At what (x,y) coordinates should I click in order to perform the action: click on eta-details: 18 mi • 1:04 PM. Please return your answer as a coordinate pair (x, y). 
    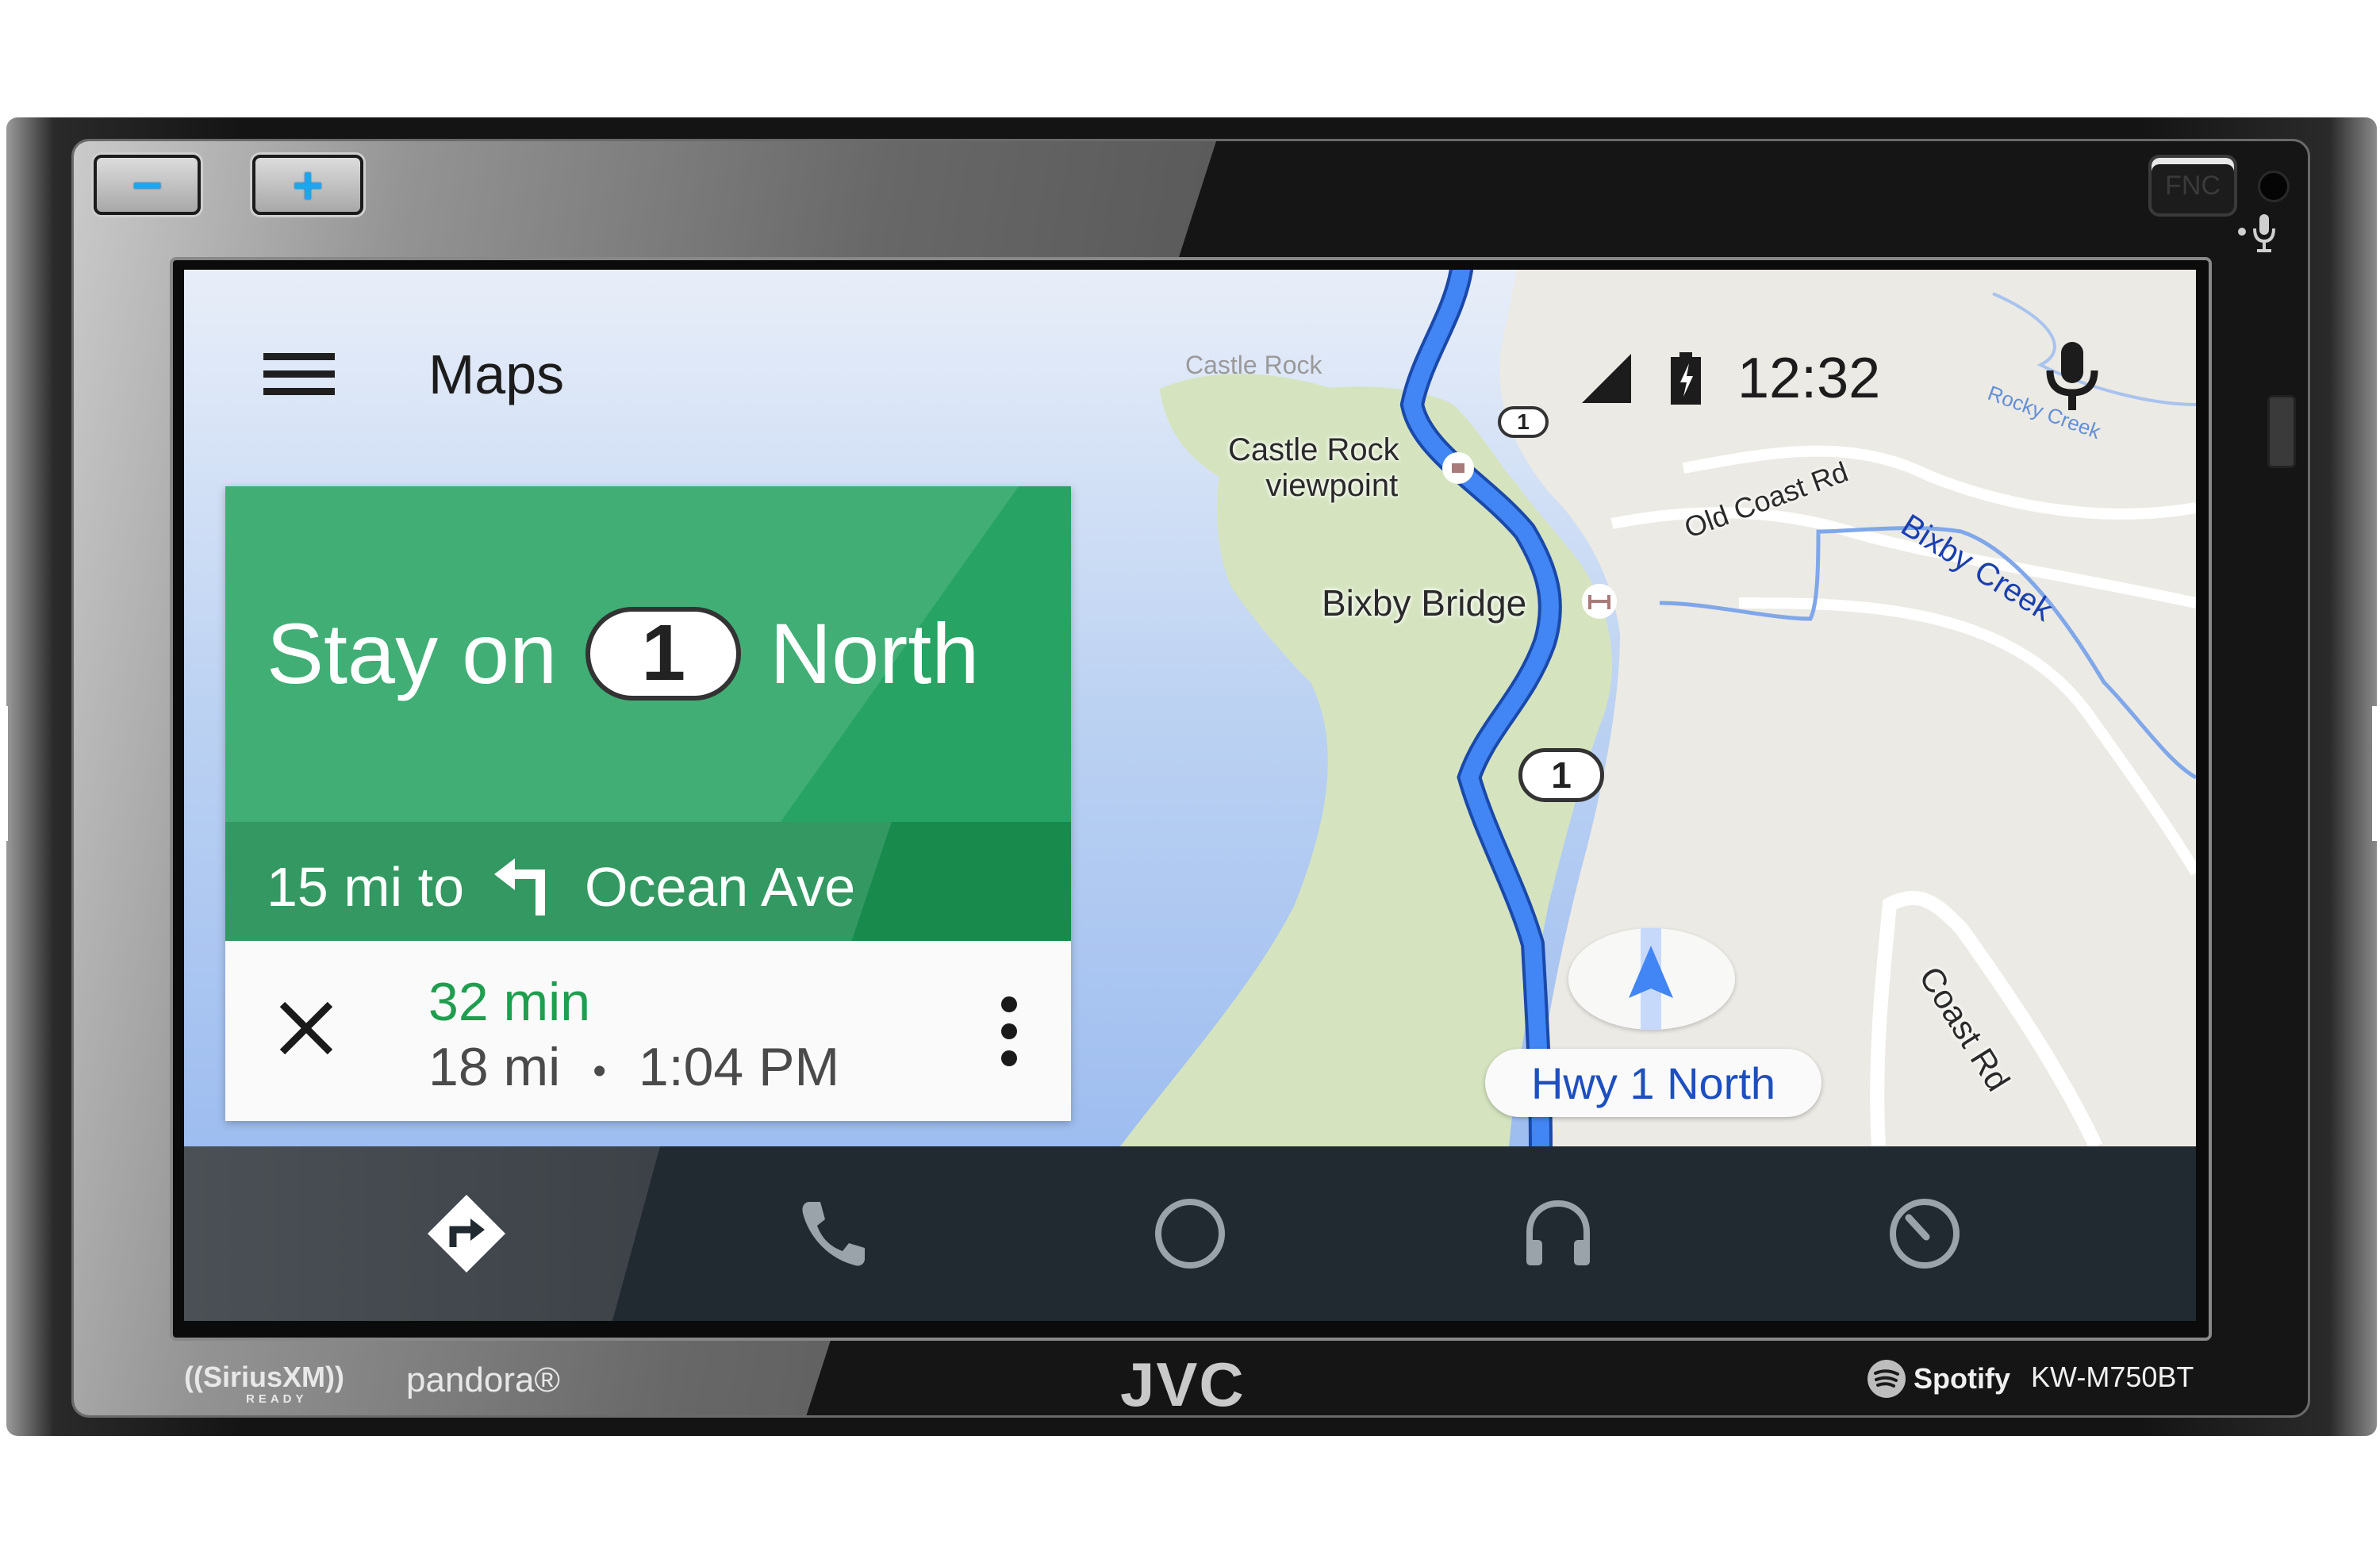
    Looking at the image, I should click on (633, 1067).